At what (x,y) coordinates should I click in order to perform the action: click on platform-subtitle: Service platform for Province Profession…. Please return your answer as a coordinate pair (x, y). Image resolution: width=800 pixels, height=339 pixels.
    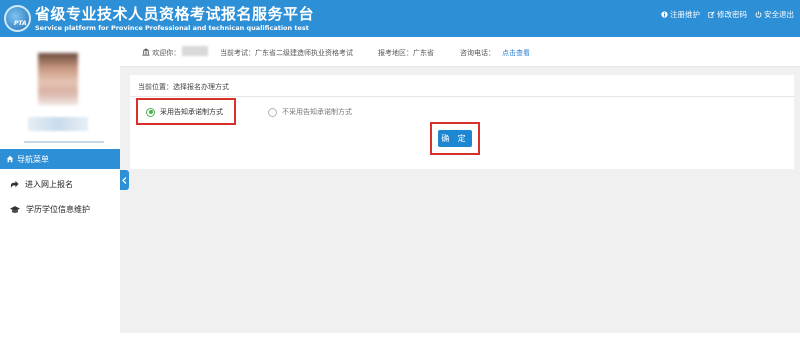
    Looking at the image, I should click on (172, 28).